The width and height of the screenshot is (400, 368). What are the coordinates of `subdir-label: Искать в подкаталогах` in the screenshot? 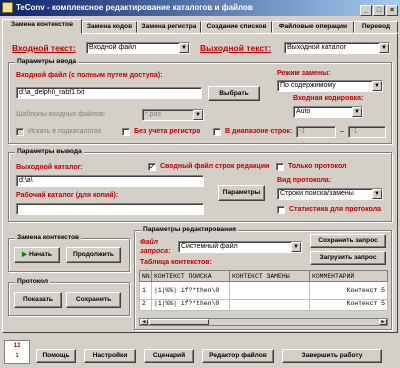 It's located at (65, 131).